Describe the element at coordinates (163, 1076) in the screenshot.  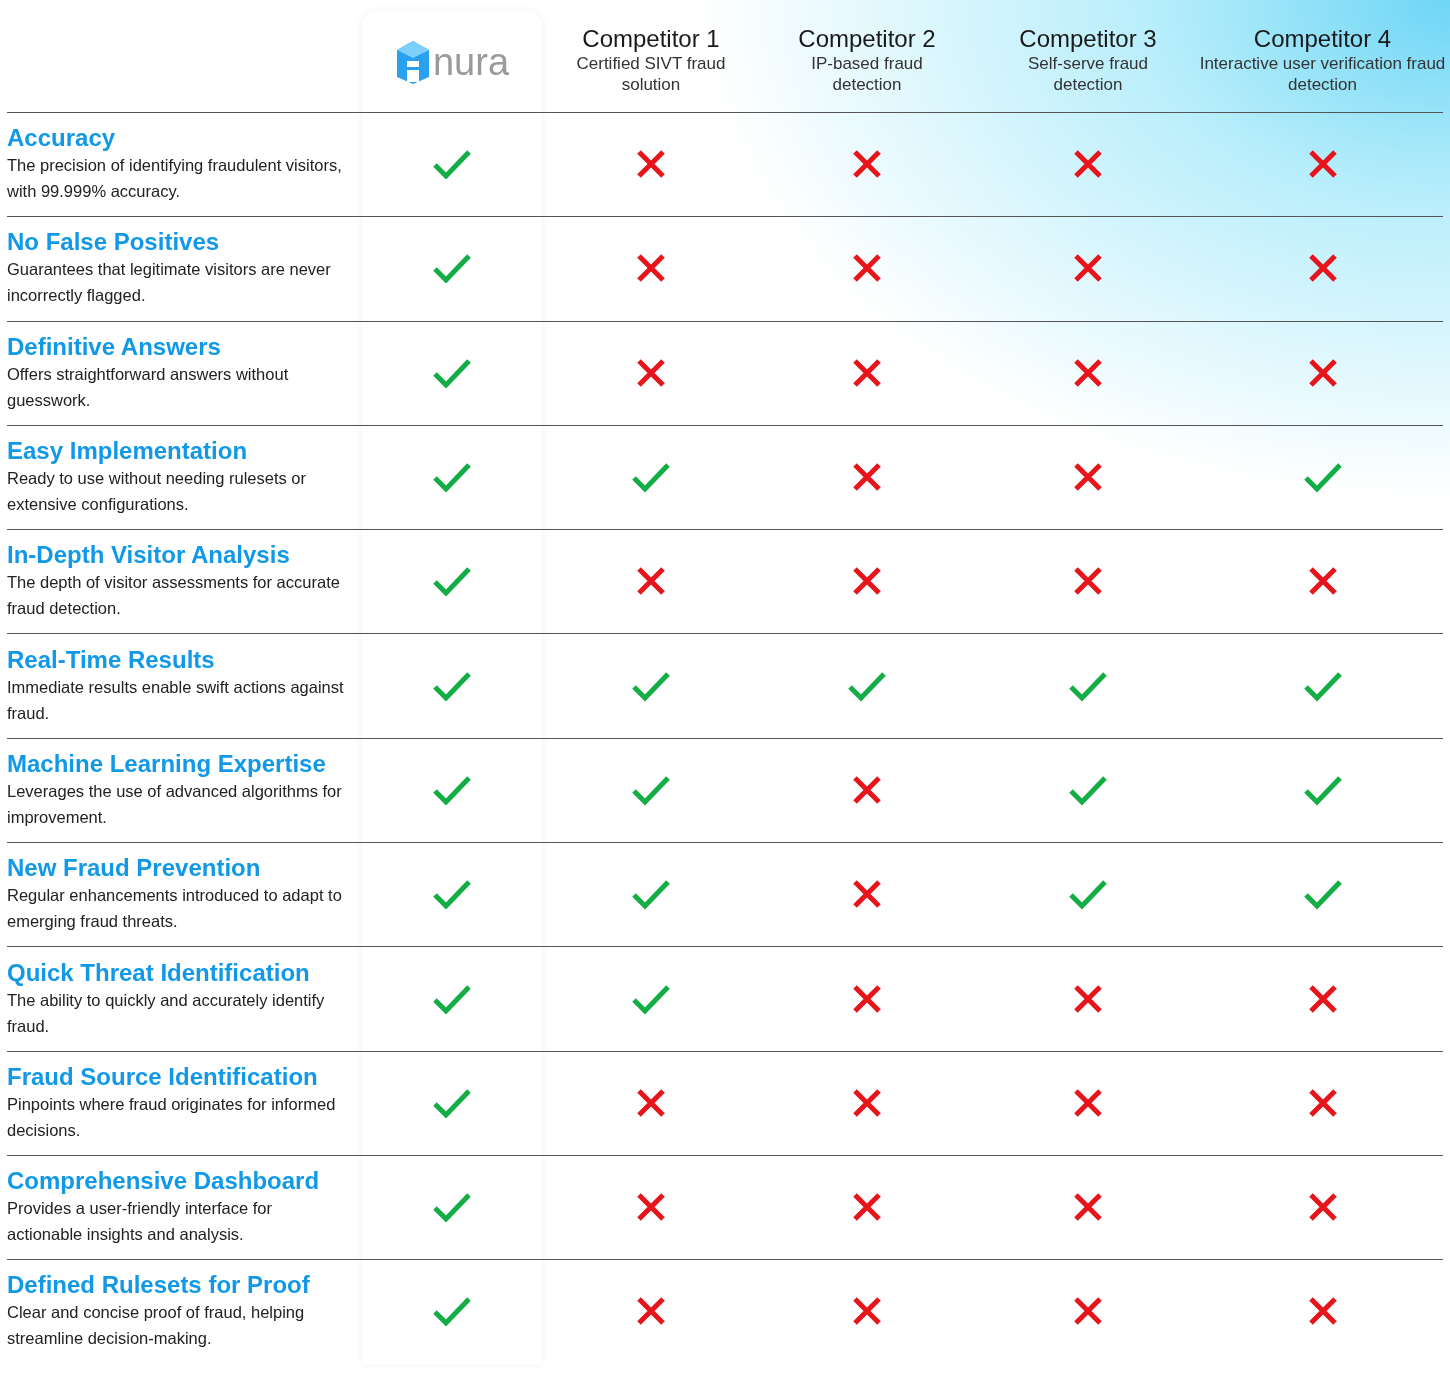
I see `feature-title: Fraud Source Identification` at that location.